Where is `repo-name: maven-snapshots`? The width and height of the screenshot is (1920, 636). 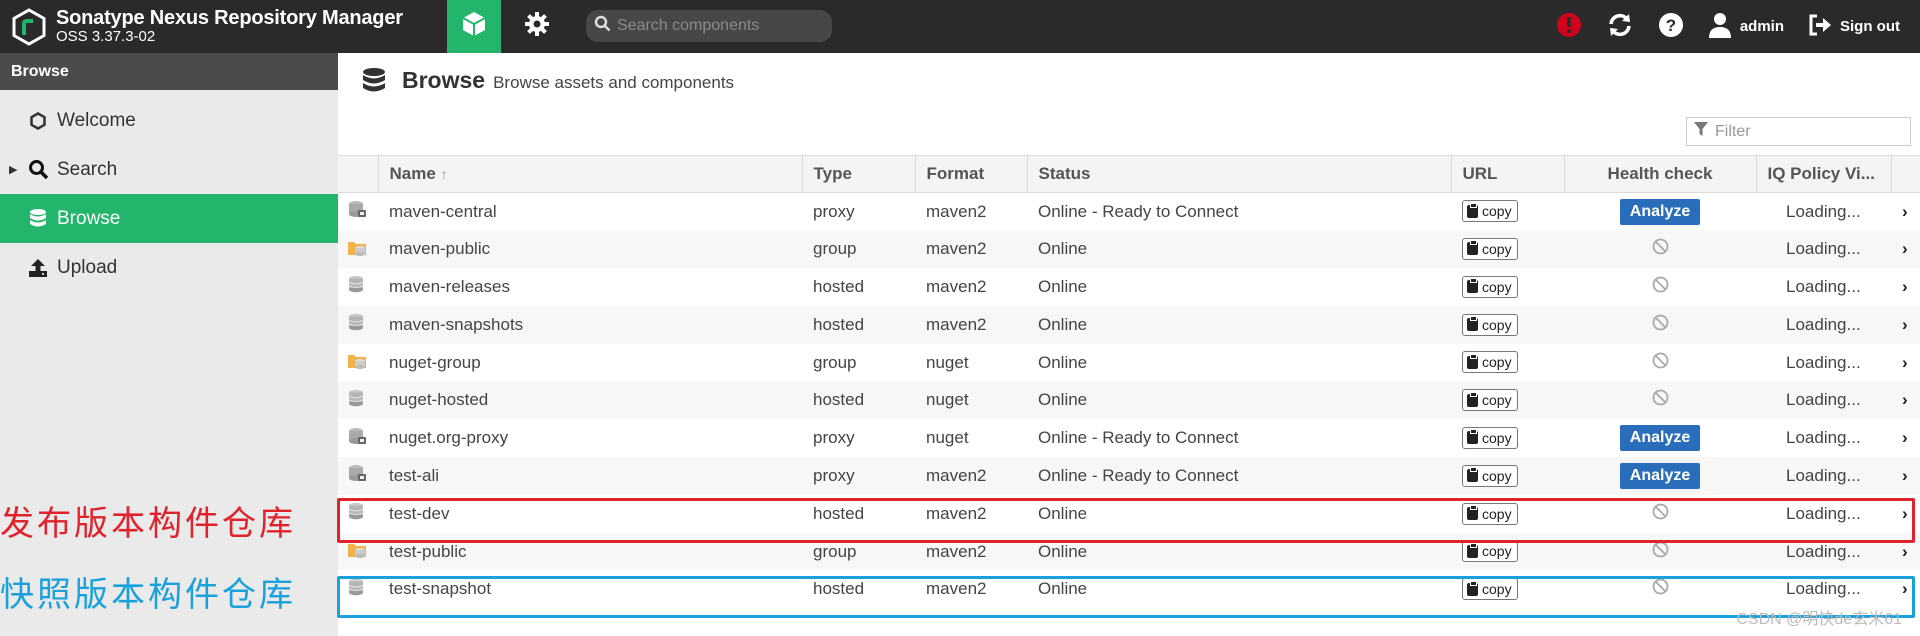 repo-name: maven-snapshots is located at coordinates (590, 324).